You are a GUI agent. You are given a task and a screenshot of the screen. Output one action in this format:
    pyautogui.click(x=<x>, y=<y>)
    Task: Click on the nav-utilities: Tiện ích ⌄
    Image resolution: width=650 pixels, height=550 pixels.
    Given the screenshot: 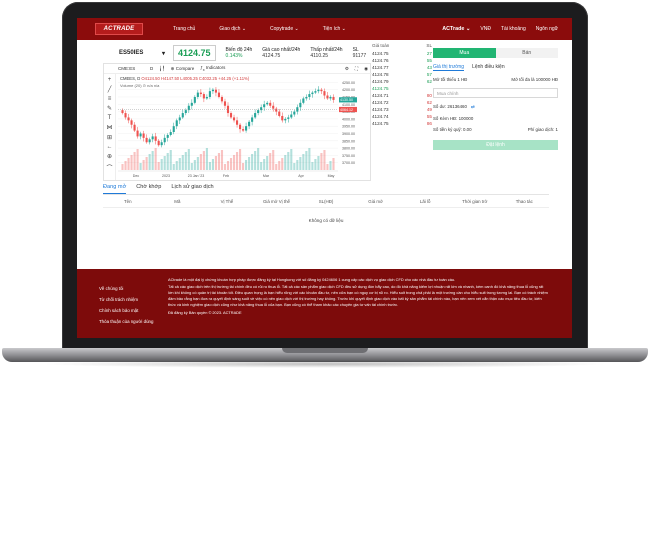 What is the action you would take?
    pyautogui.click(x=334, y=29)
    